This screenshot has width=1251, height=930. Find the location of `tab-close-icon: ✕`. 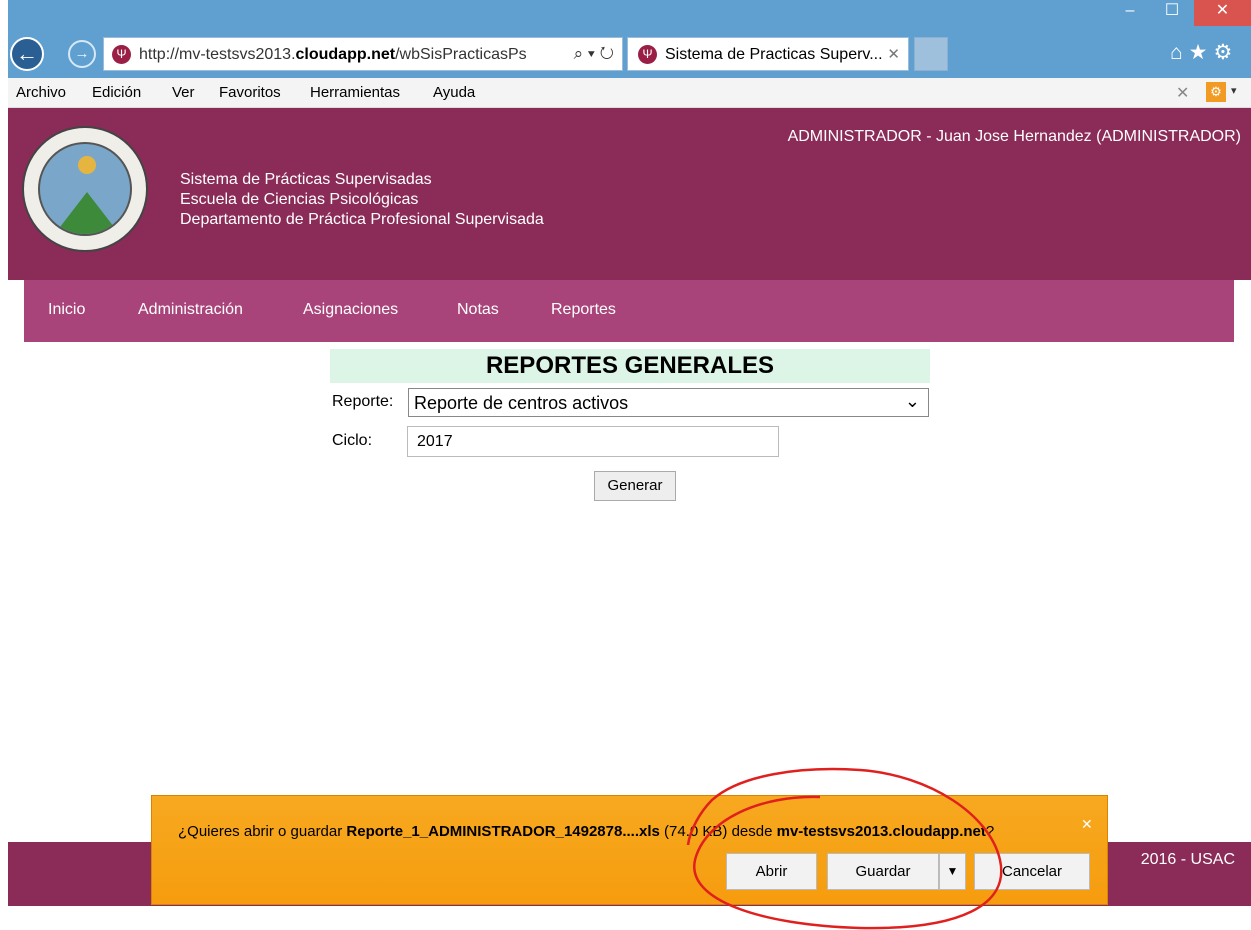

tab-close-icon: ✕ is located at coordinates (893, 54).